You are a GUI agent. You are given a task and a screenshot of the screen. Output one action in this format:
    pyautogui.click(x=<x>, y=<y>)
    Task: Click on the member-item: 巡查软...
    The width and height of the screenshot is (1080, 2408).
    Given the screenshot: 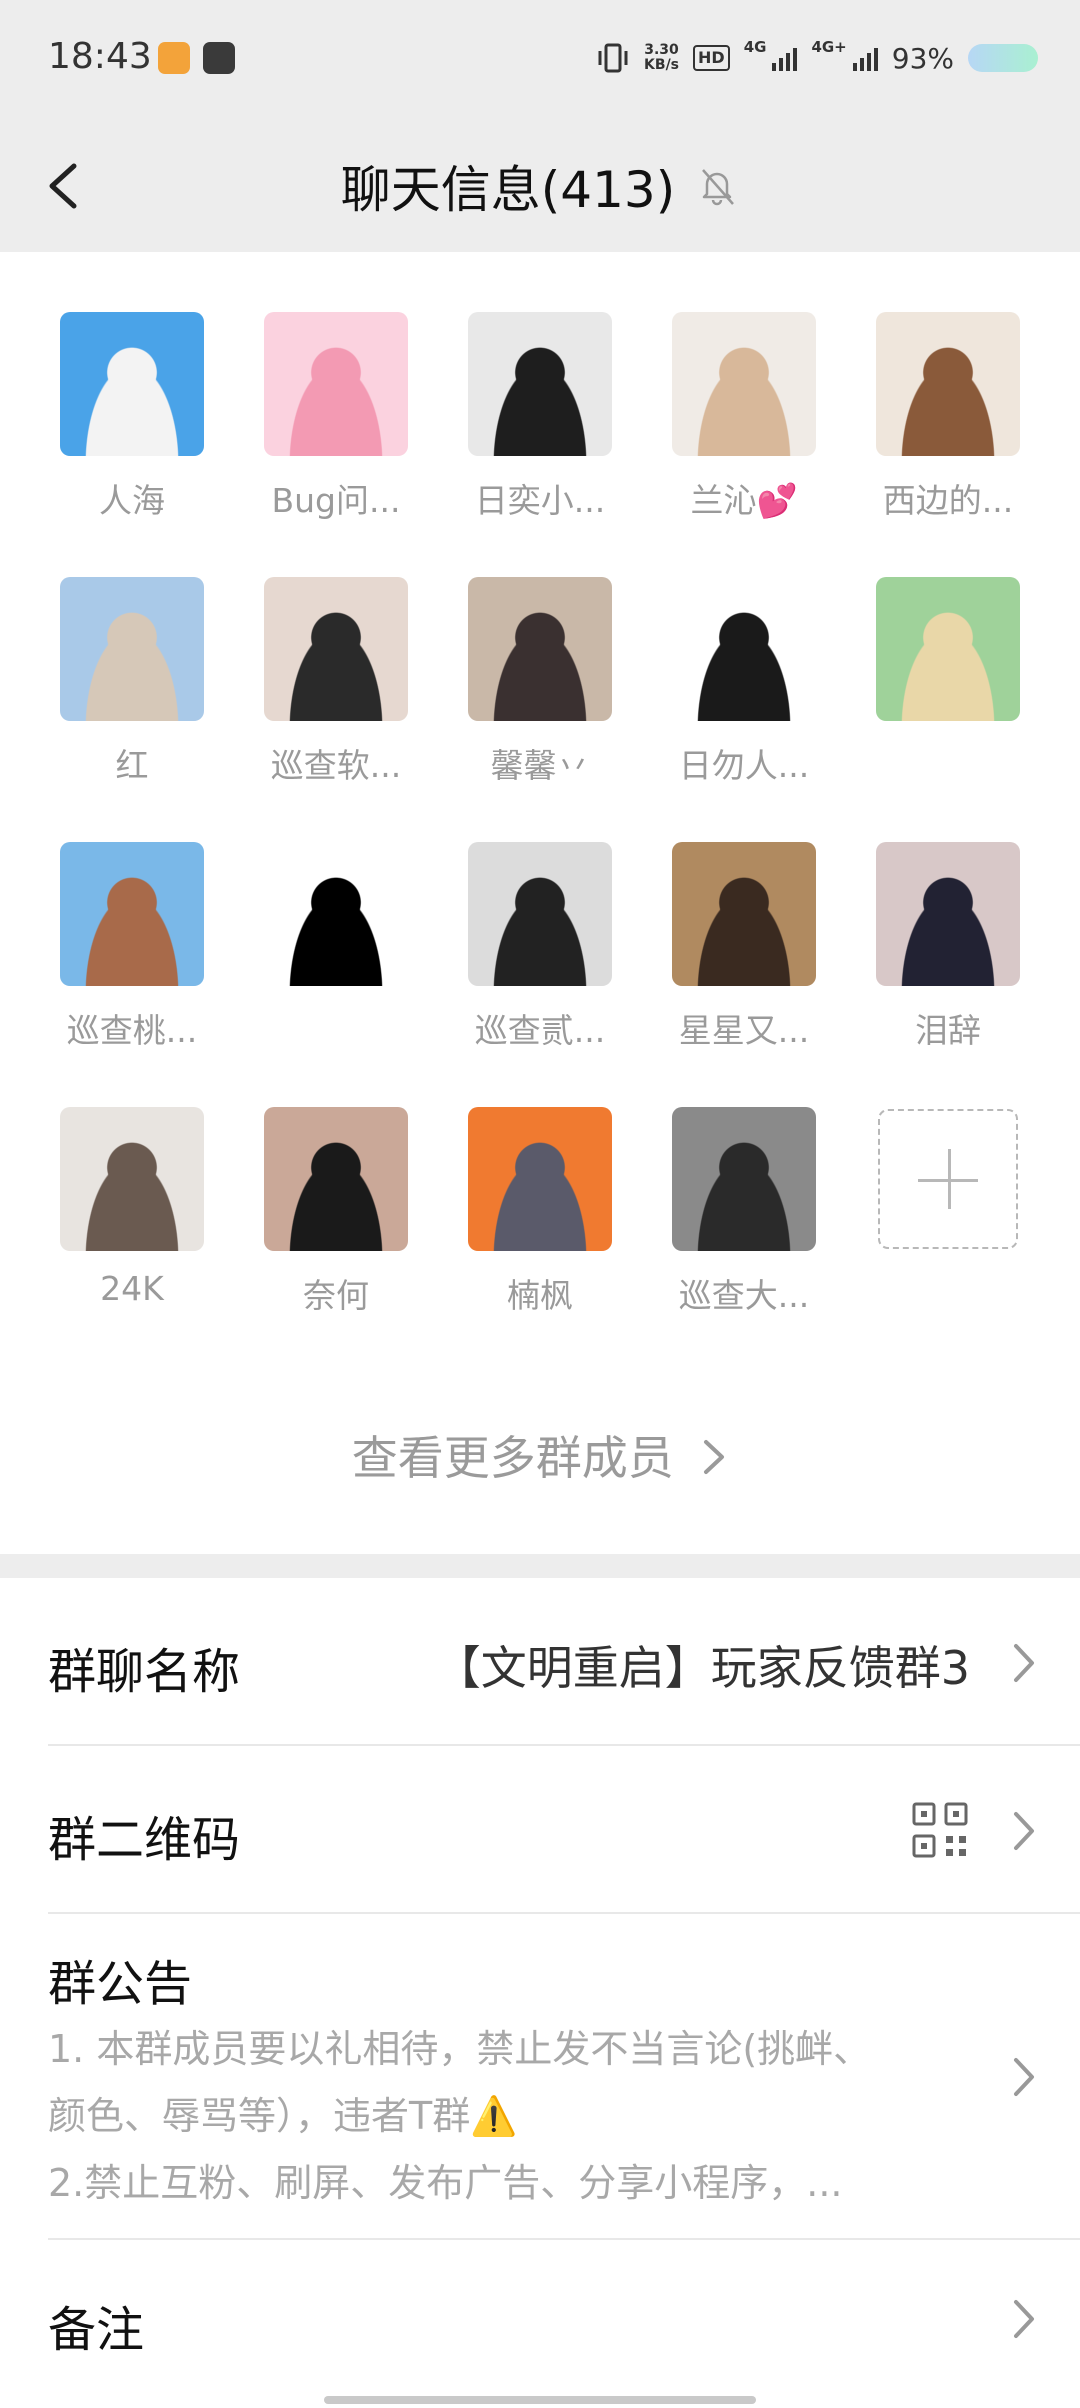 What is the action you would take?
    pyautogui.click(x=336, y=682)
    